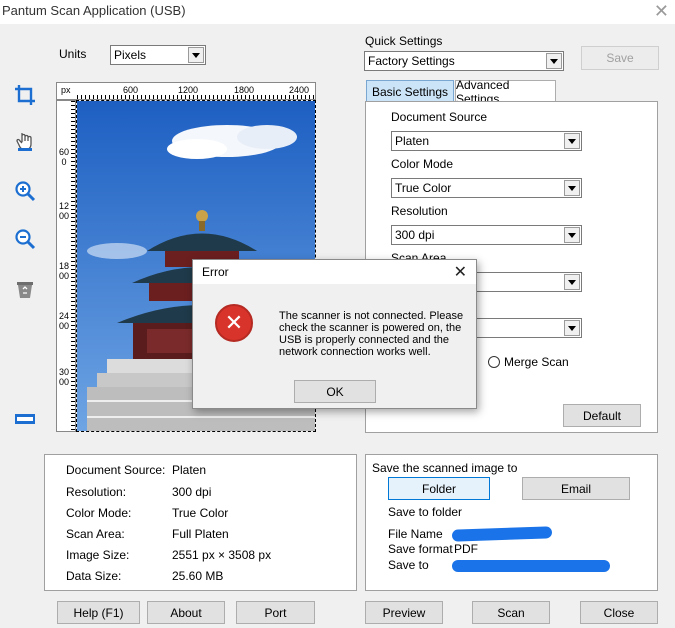 The width and height of the screenshot is (675, 628). What do you see at coordinates (425, 512) in the screenshot?
I see `save-to-folder-label: Save to folder` at bounding box center [425, 512].